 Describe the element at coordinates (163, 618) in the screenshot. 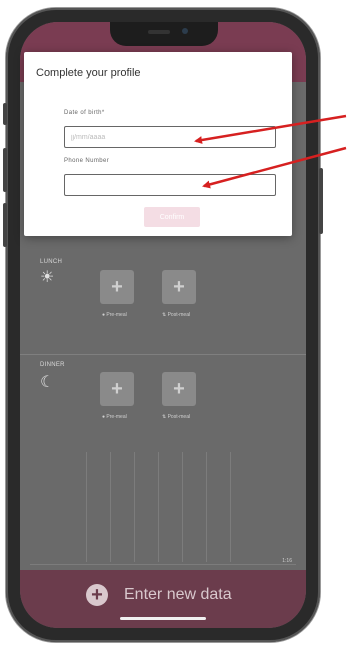

I see `home-indicator` at that location.